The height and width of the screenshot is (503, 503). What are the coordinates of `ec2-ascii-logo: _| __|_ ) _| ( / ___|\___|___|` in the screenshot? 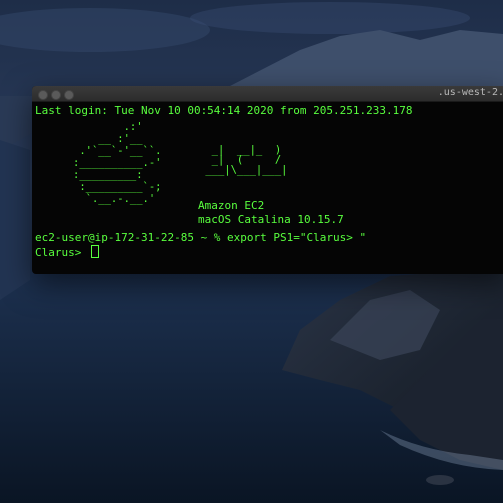 It's located at (246, 160).